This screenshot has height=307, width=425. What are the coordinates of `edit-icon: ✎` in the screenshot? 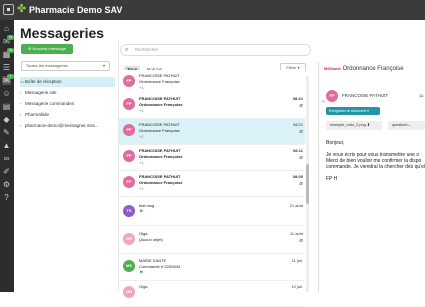 It's located at (6, 132).